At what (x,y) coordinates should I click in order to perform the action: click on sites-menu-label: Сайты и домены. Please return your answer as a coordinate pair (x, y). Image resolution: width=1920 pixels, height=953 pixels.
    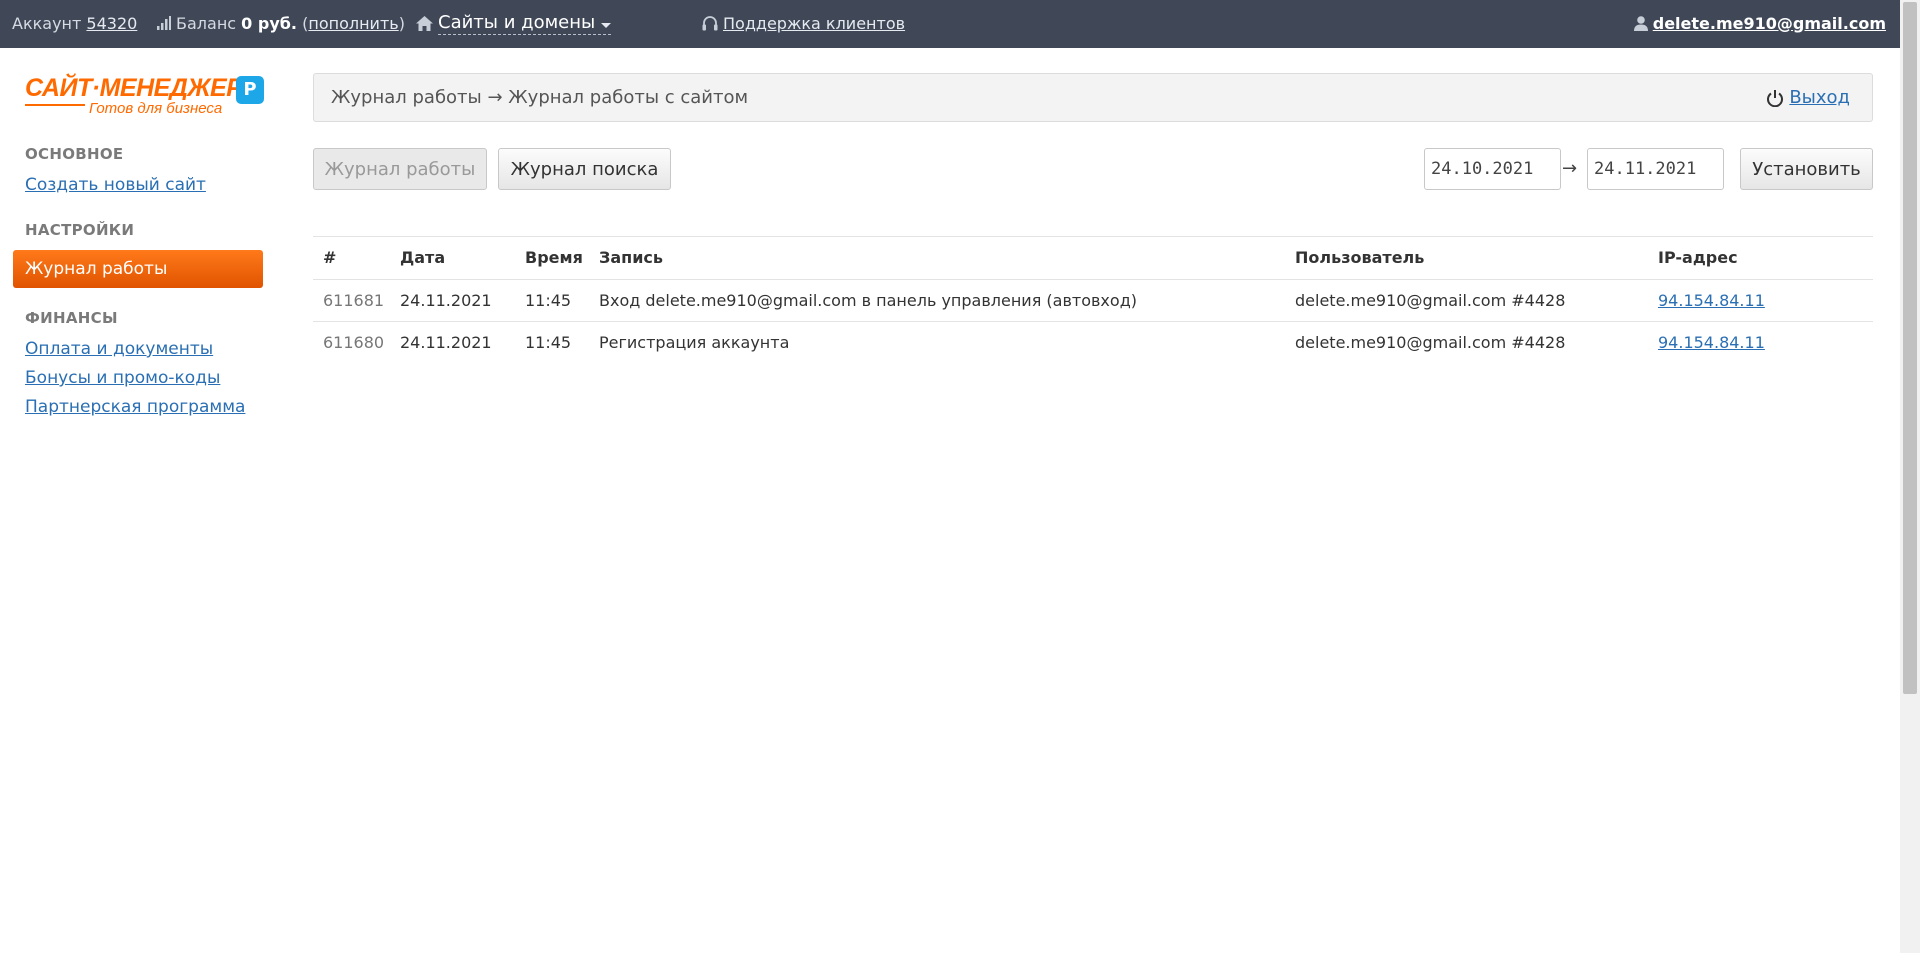
    Looking at the image, I should click on (525, 23).